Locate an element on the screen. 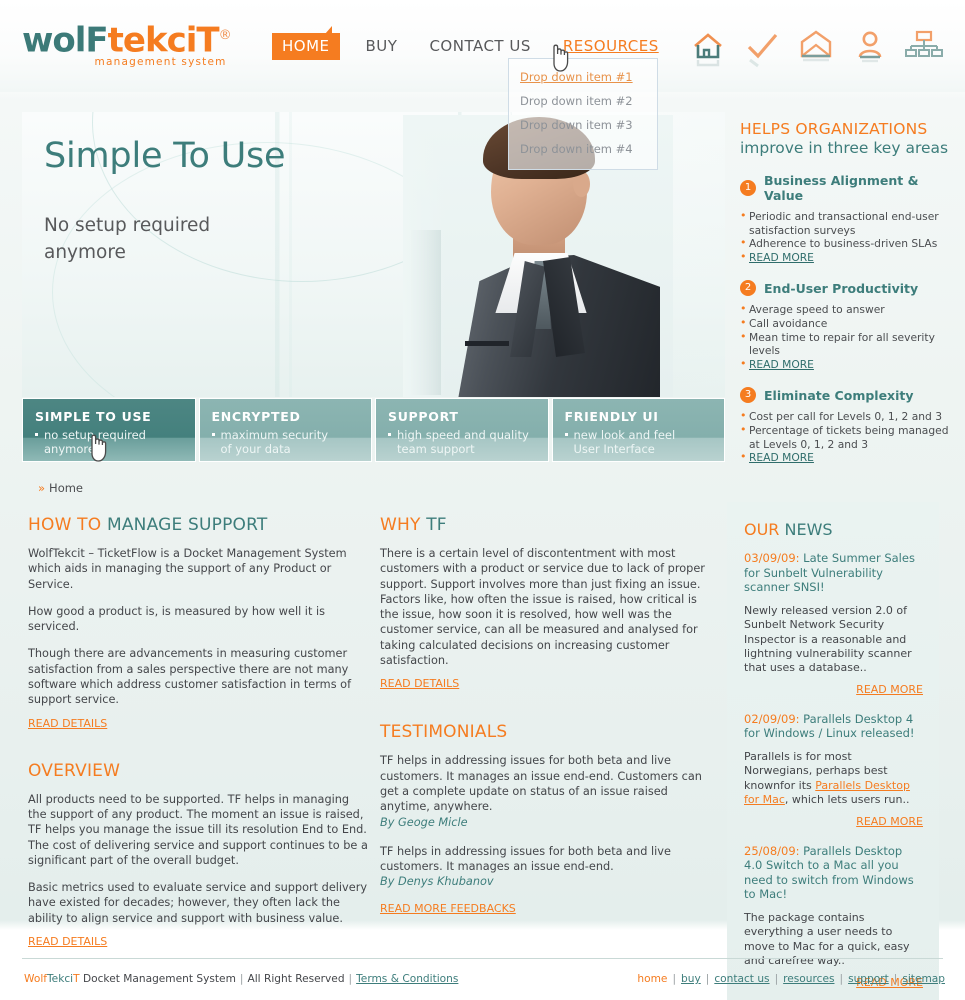  footer-rights-text: All Right Reserved is located at coordinates (296, 979).